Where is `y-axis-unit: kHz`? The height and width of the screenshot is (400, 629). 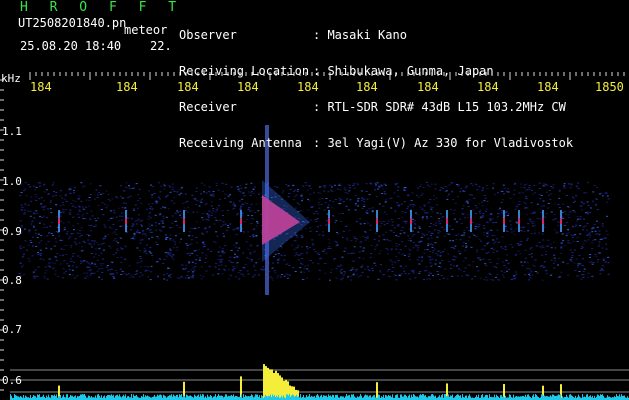 y-axis-unit: kHz is located at coordinates (11, 78).